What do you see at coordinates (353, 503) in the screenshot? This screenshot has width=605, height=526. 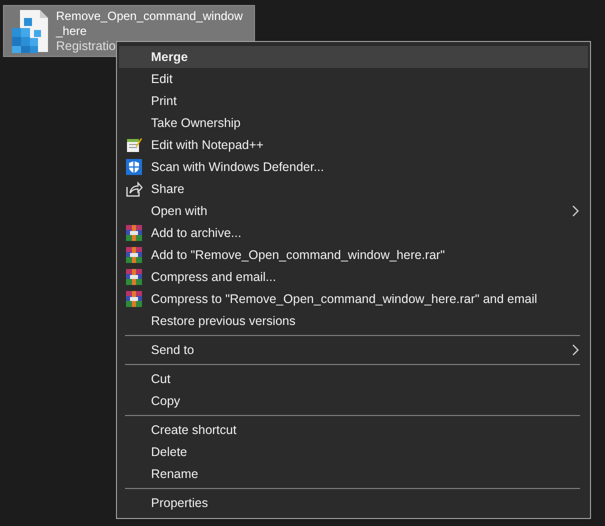 I see `menu-item: Properties` at bounding box center [353, 503].